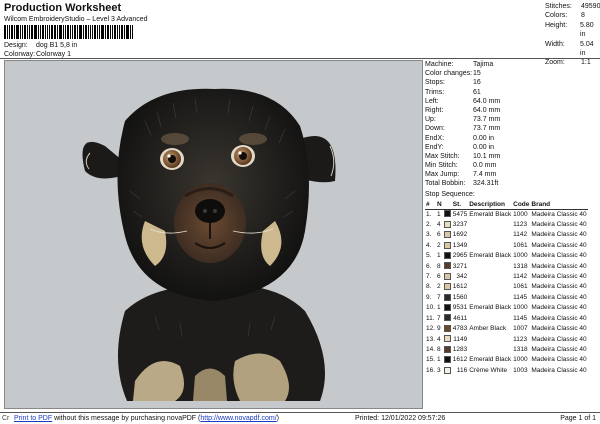 This screenshot has height=424, width=600. What do you see at coordinates (506, 350) in the screenshot?
I see `sequence-row: 14. 8 1283 1318 Madeira Classic 40` at bounding box center [506, 350].